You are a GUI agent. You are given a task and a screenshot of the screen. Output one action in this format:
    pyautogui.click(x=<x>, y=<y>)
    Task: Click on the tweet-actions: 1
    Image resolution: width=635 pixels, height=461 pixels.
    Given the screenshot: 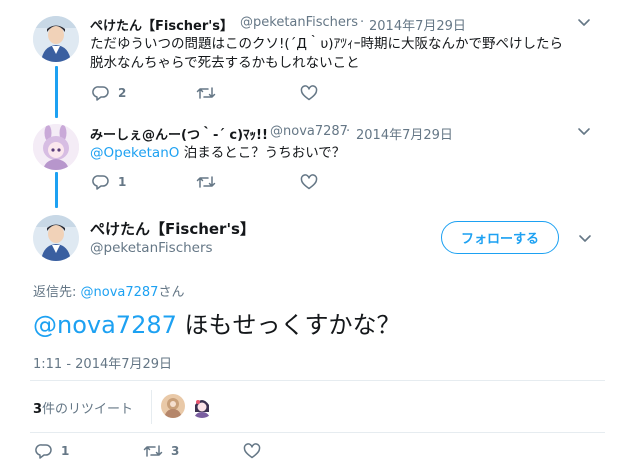 What is the action you would take?
    pyautogui.click(x=226, y=182)
    